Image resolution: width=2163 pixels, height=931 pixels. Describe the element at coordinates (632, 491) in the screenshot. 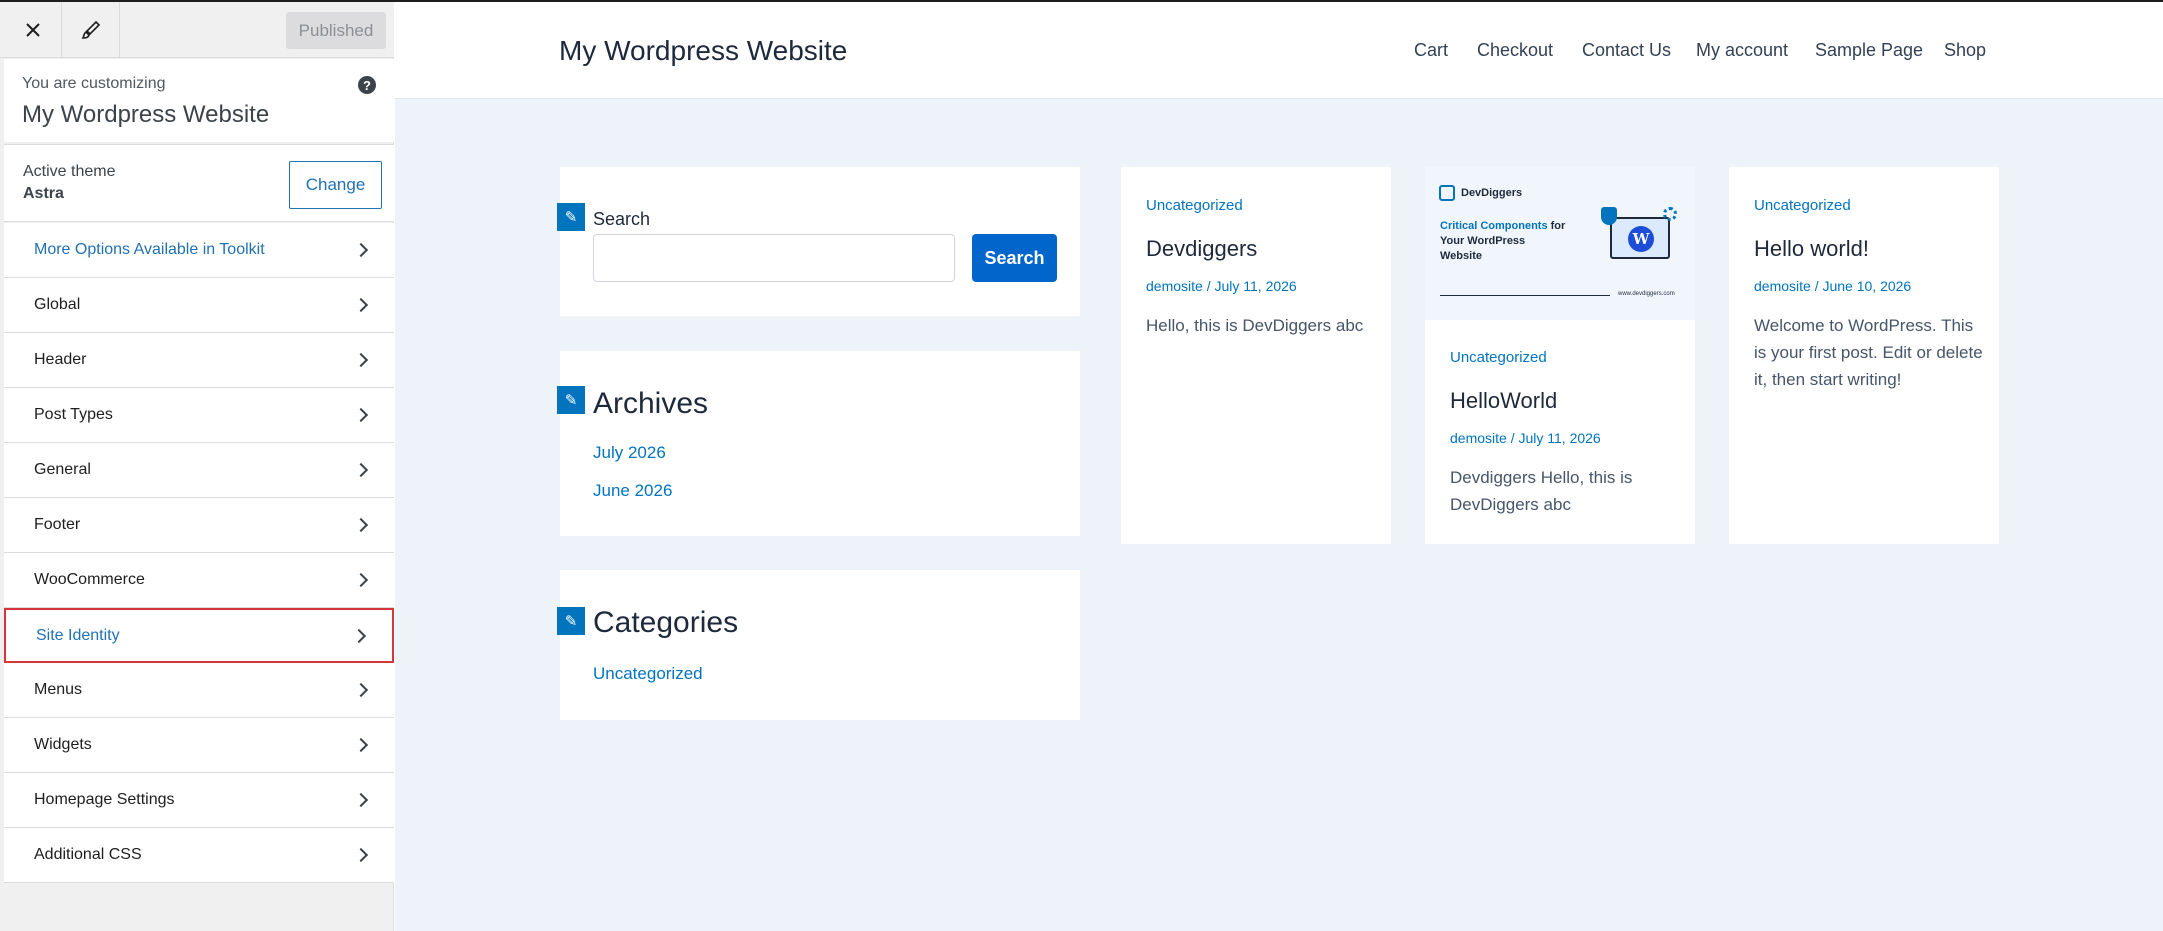

I see `archive-link: June 2026` at that location.